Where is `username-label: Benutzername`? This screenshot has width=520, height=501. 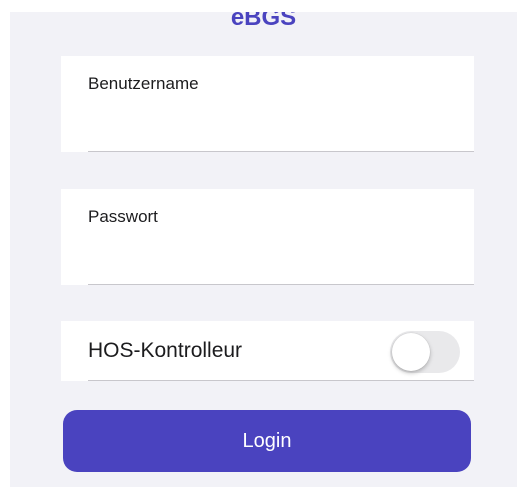 username-label: Benutzername is located at coordinates (143, 83).